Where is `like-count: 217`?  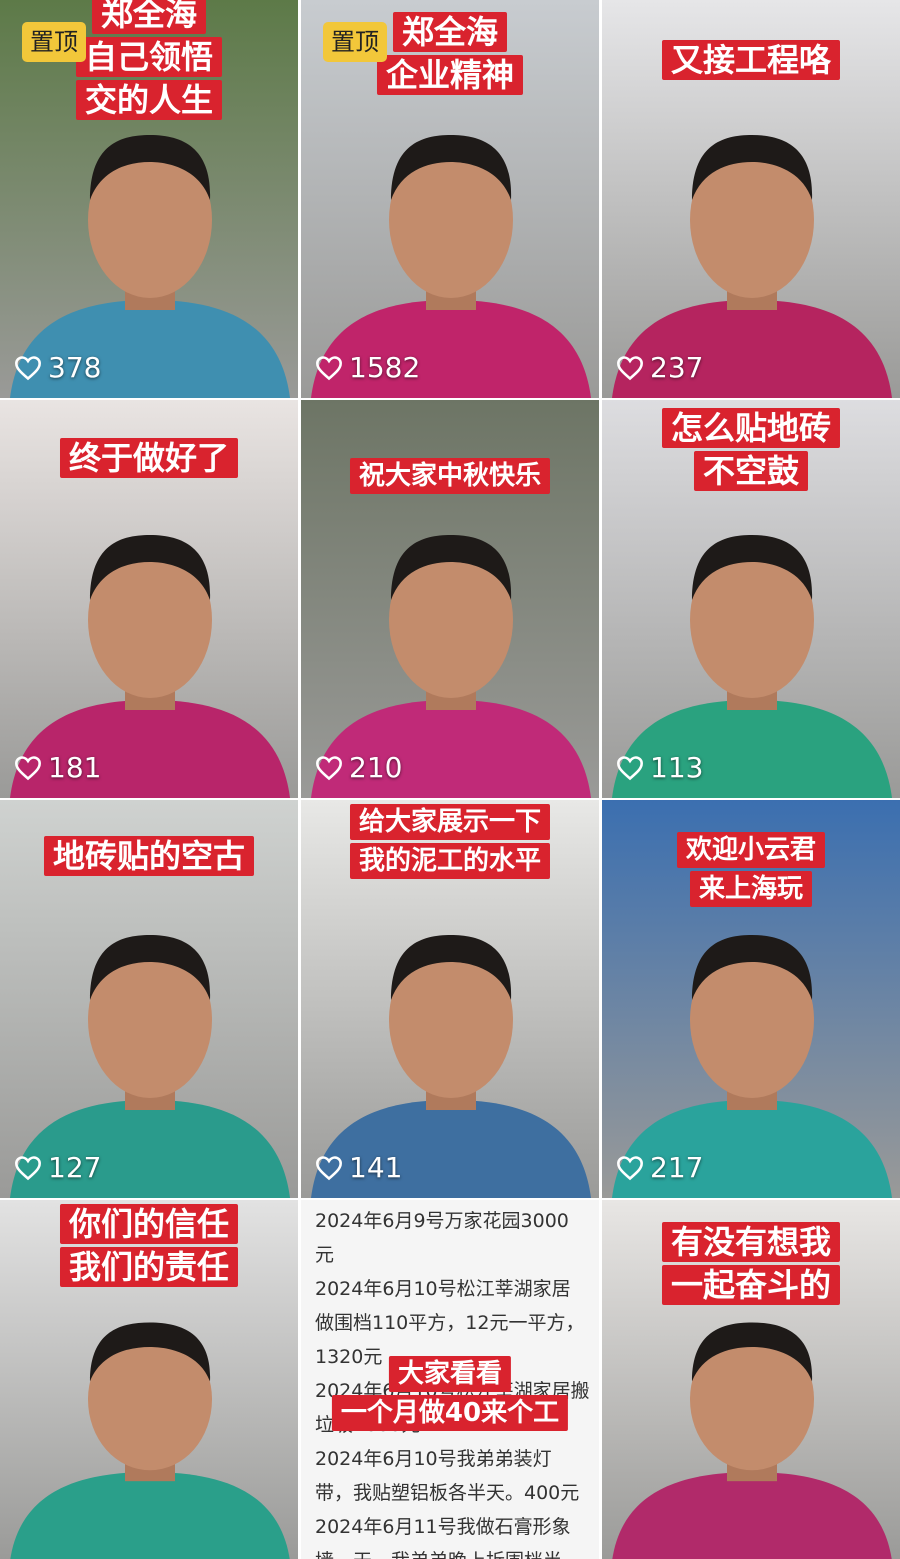
like-count: 217 is located at coordinates (659, 1167).